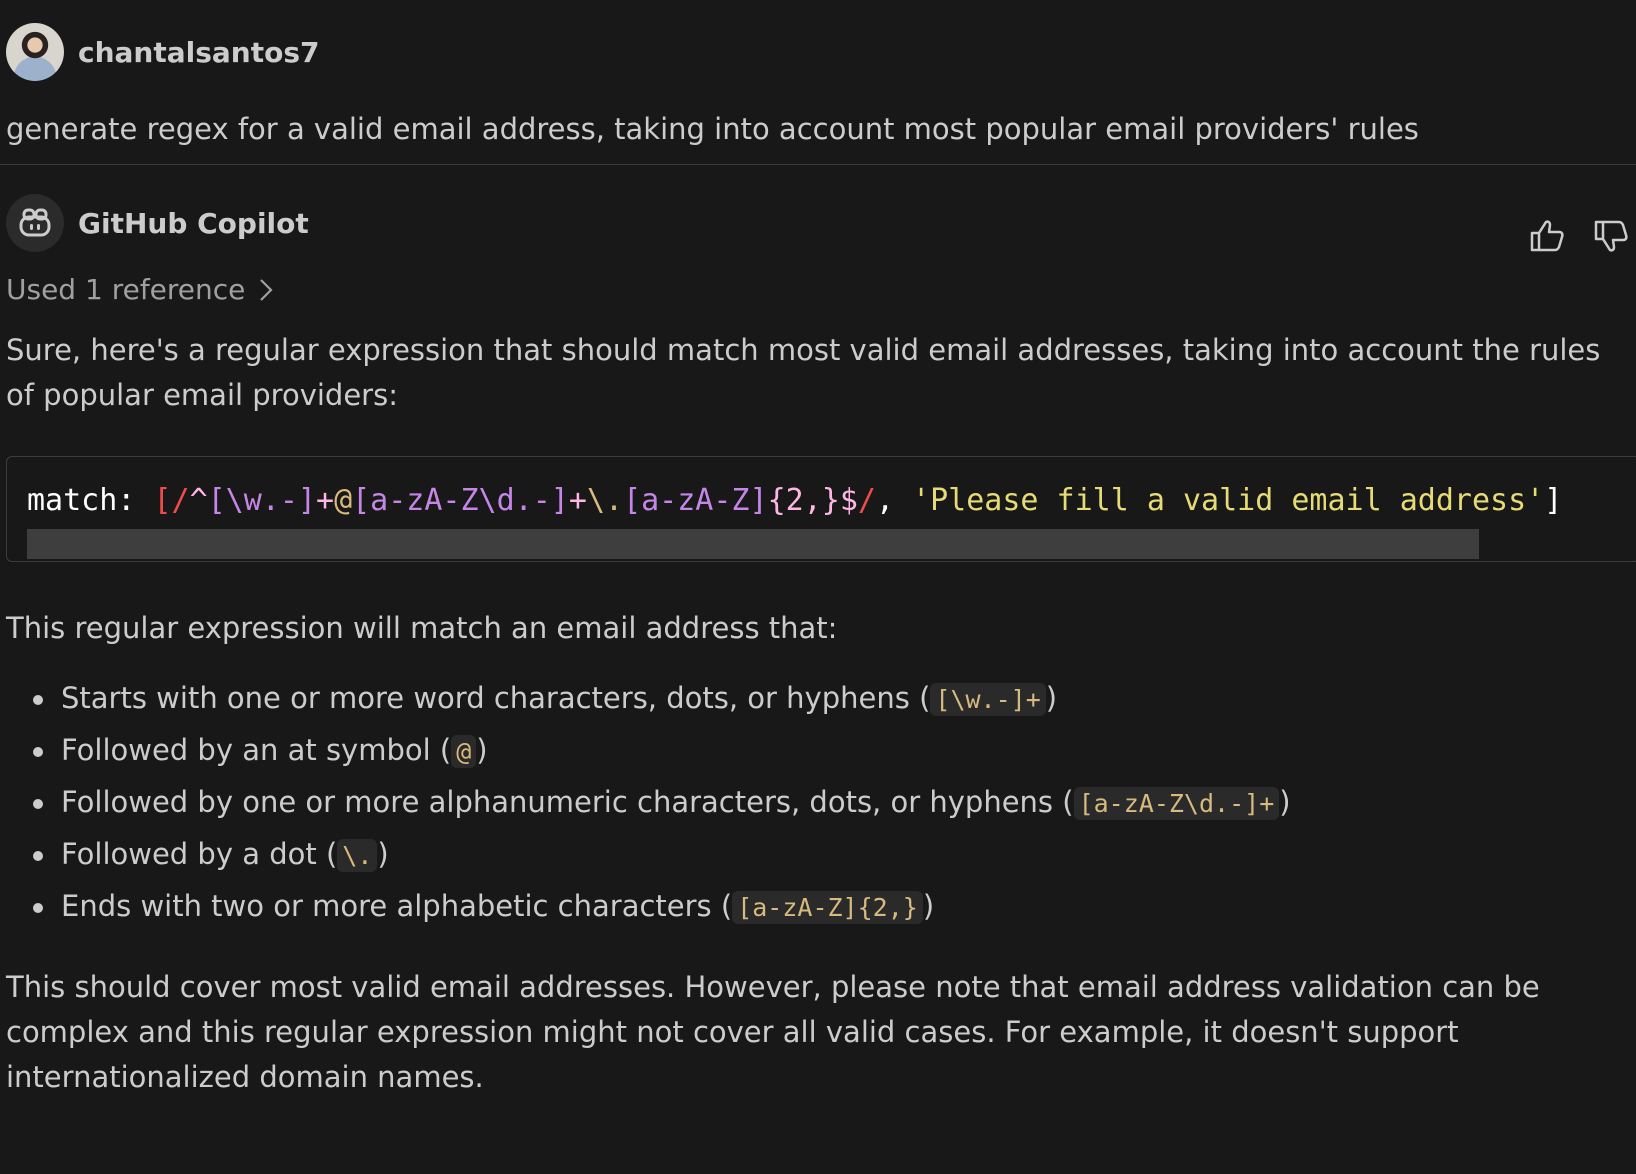  What do you see at coordinates (821, 223) in the screenshot?
I see `assistant-author-row: GitHub Copilot` at bounding box center [821, 223].